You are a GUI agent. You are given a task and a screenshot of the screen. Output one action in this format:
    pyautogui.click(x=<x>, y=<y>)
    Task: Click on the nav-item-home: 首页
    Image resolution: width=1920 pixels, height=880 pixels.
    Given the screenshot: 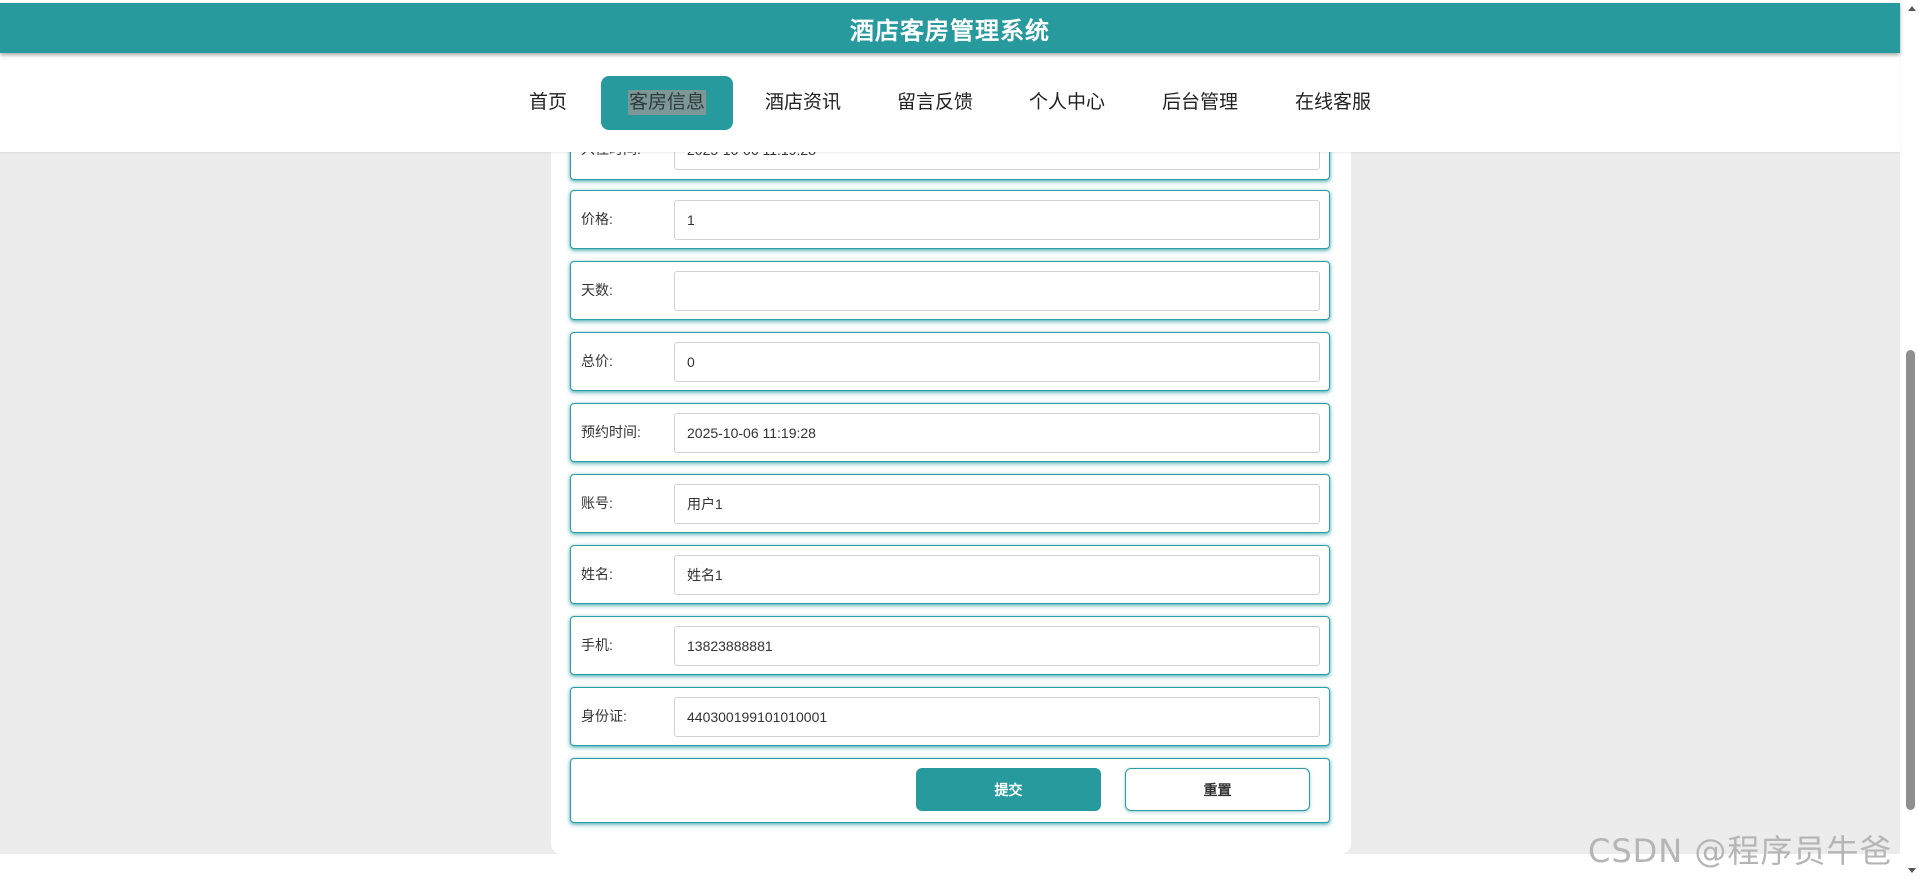 What is the action you would take?
    pyautogui.click(x=548, y=103)
    